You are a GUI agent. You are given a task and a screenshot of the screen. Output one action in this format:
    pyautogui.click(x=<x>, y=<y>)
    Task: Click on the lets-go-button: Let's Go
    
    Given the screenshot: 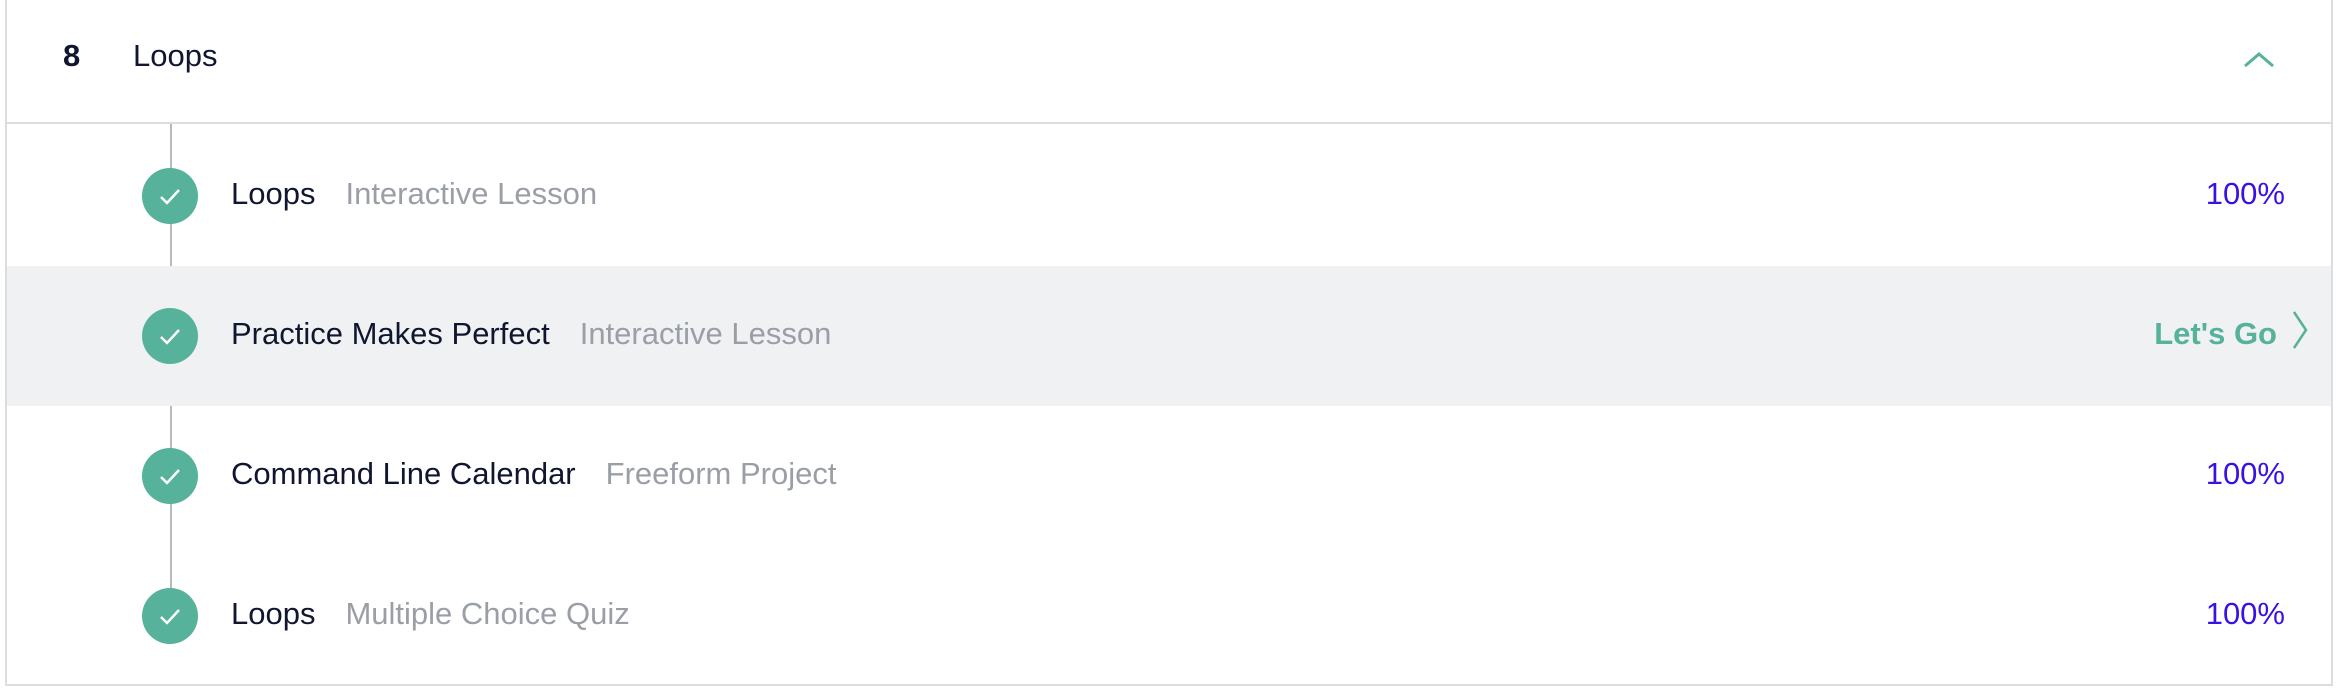 What is the action you would take?
    pyautogui.click(x=2231, y=334)
    